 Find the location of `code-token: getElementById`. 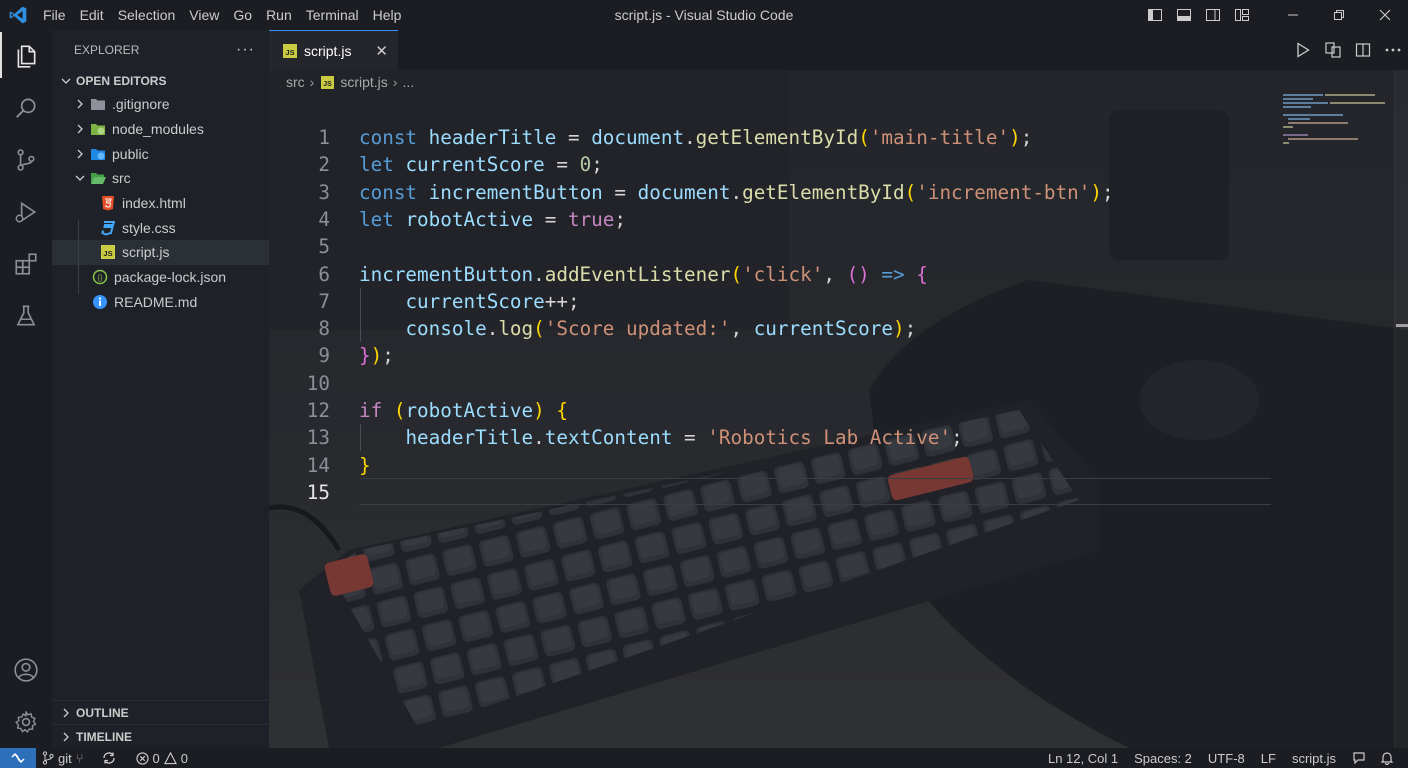

code-token: getElementById is located at coordinates (777, 137).